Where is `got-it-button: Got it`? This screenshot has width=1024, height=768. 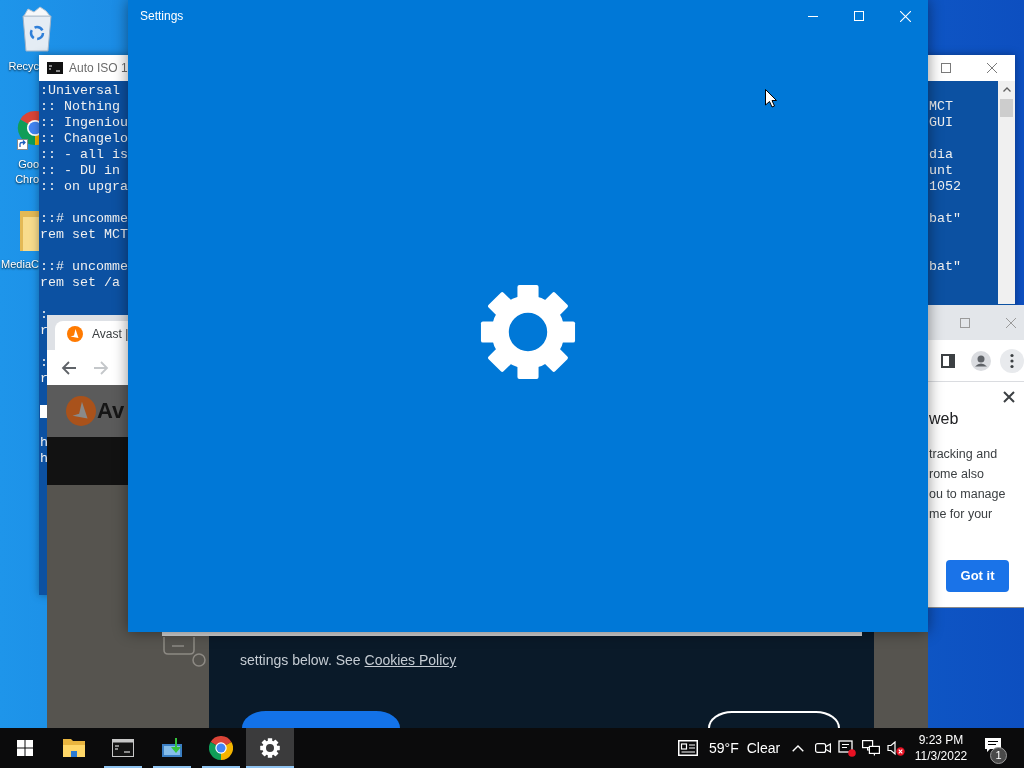
got-it-button: Got it is located at coordinates (977, 576).